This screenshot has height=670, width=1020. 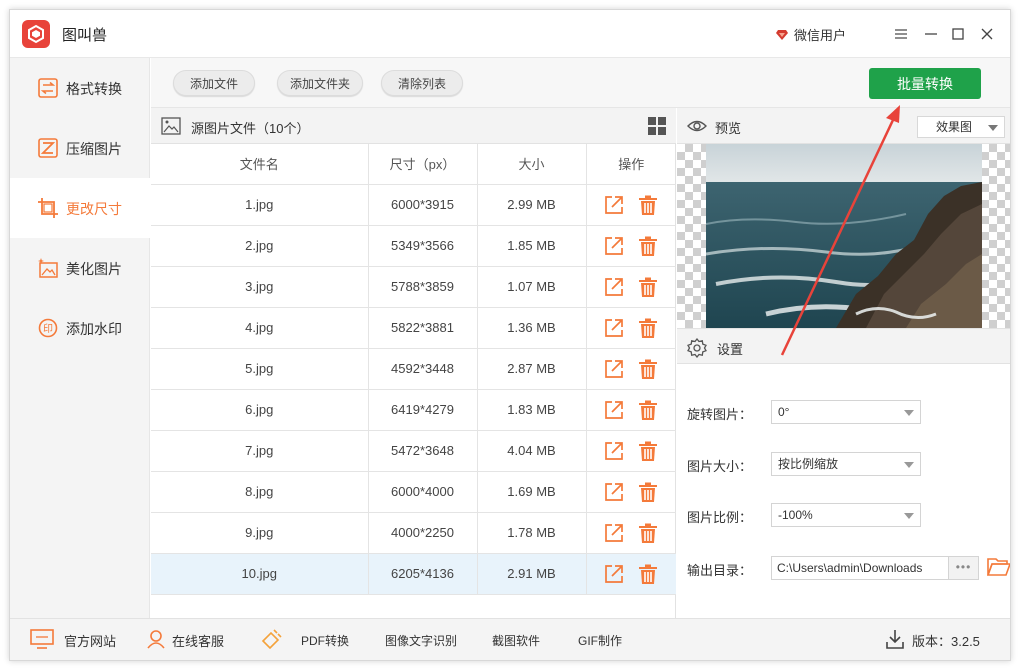 What do you see at coordinates (413, 126) in the screenshot?
I see `file-list-header: 源图片文件（10个）` at bounding box center [413, 126].